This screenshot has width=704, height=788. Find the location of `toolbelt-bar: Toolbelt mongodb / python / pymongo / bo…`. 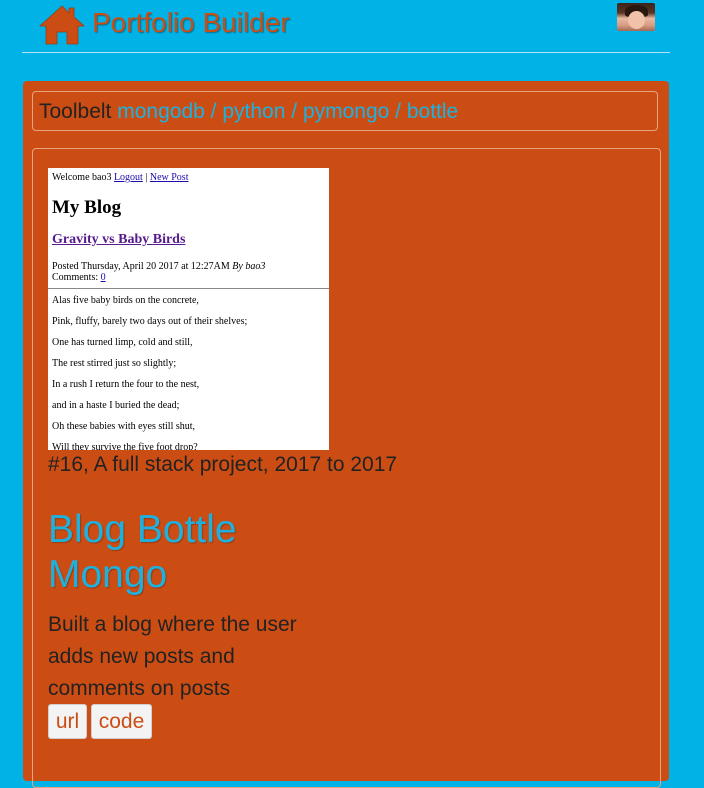

toolbelt-bar: Toolbelt mongodb / python / pymongo / bo… is located at coordinates (345, 111).